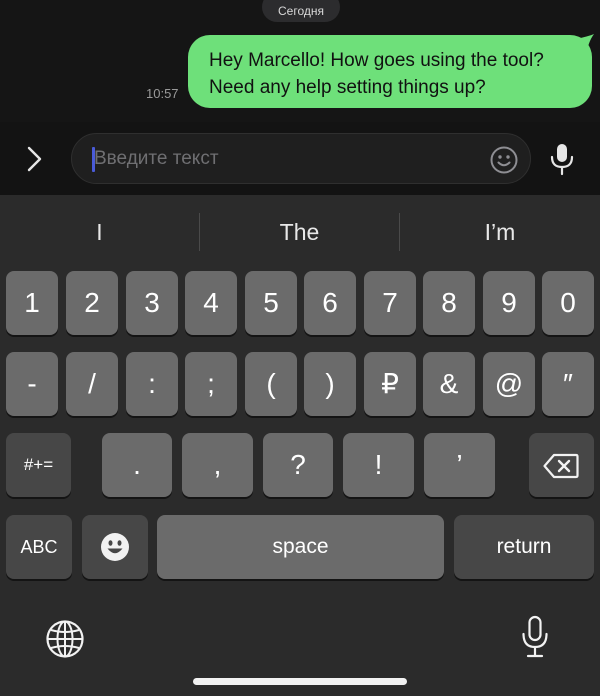 The image size is (600, 696). Describe the element at coordinates (217, 465) in the screenshot. I see `key-comma: ,` at that location.